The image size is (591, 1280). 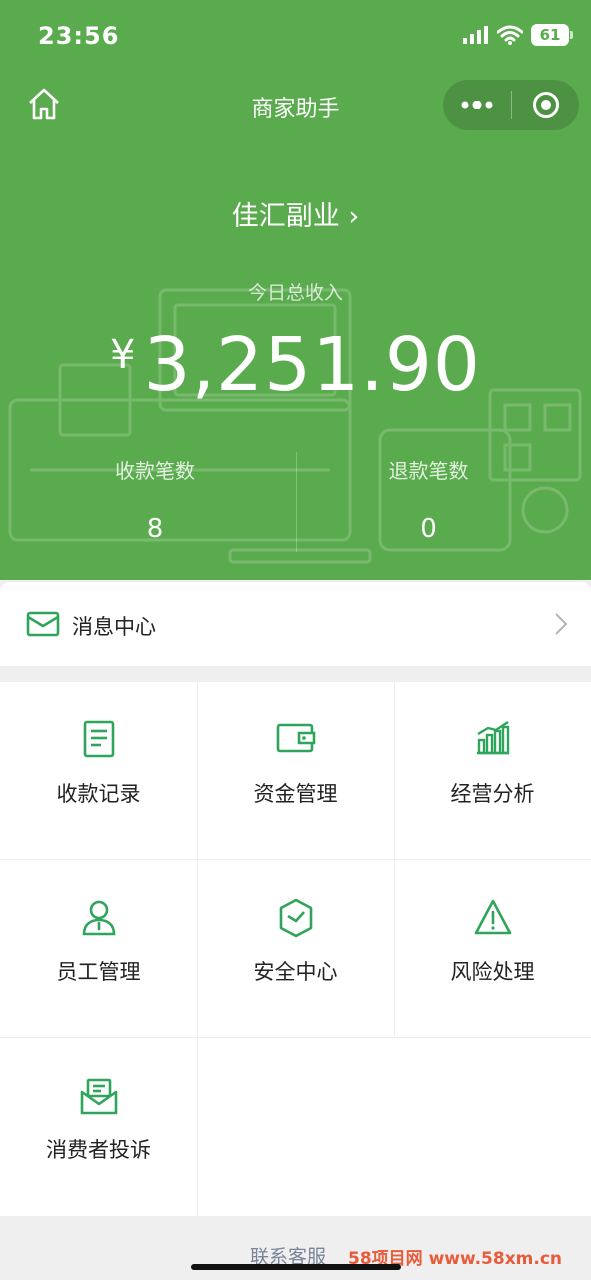 What do you see at coordinates (492, 771) in the screenshot?
I see `grid-item-business-analysis: 经营分析` at bounding box center [492, 771].